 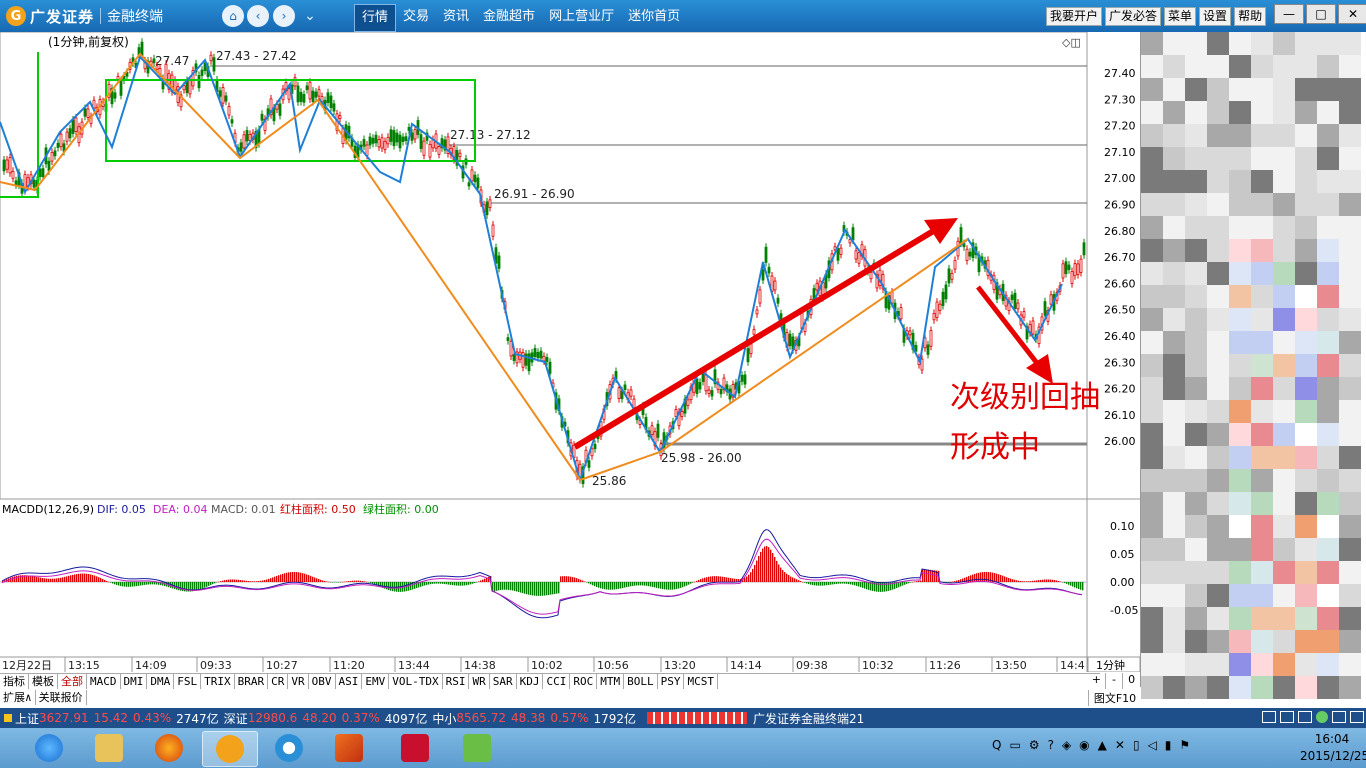 What do you see at coordinates (322, 681) in the screenshot?
I see `indicator-tab-11: OBV` at bounding box center [322, 681].